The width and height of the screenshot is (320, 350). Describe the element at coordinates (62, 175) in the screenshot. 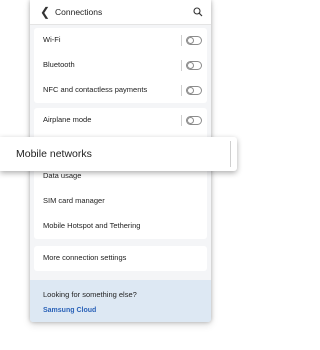

I see `row-label: Data usage` at that location.